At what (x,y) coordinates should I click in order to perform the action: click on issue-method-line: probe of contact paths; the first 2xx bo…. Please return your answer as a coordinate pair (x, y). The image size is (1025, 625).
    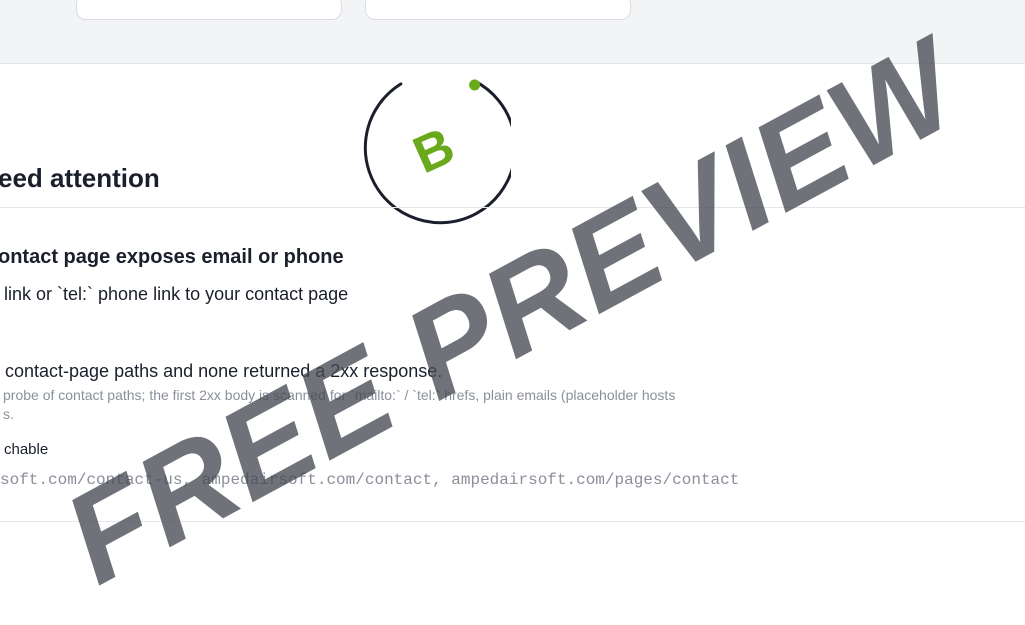
    Looking at the image, I should click on (339, 395).